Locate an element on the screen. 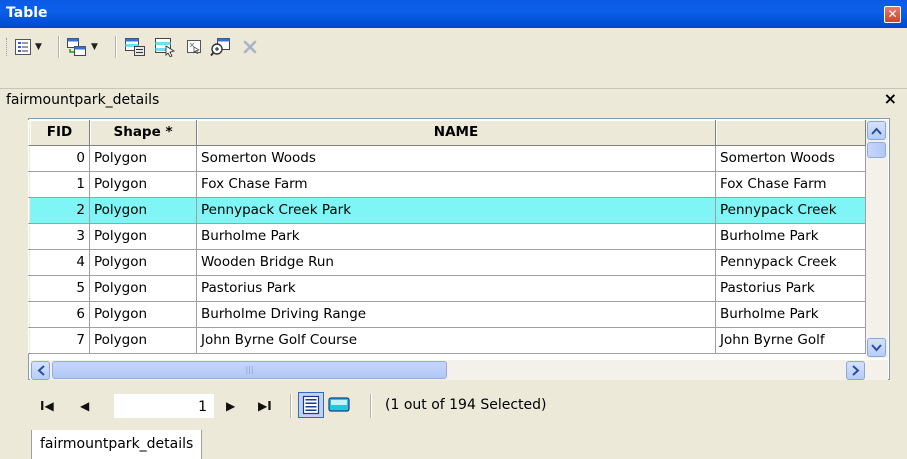 Image resolution: width=907 pixels, height=459 pixels. cell-name: Burholme Park is located at coordinates (456, 237).